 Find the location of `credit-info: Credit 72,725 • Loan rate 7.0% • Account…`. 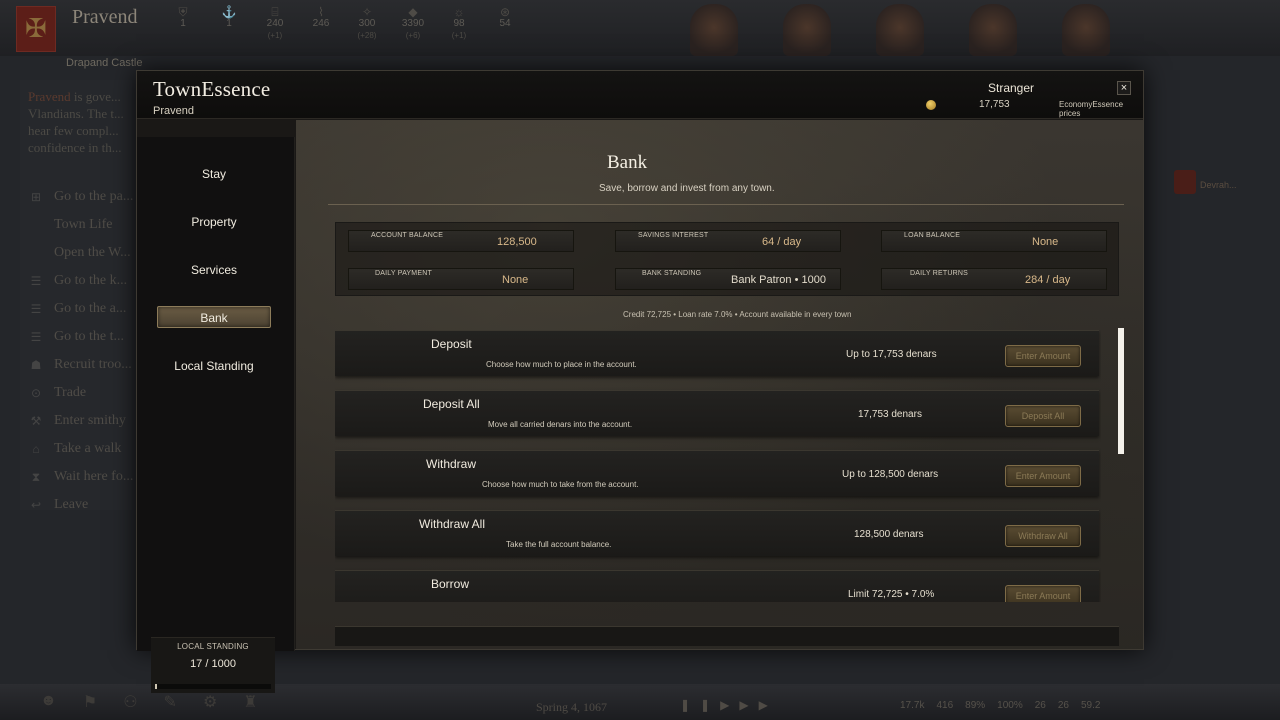

credit-info: Credit 72,725 • Loan rate 7.0% • Account… is located at coordinates (737, 314).